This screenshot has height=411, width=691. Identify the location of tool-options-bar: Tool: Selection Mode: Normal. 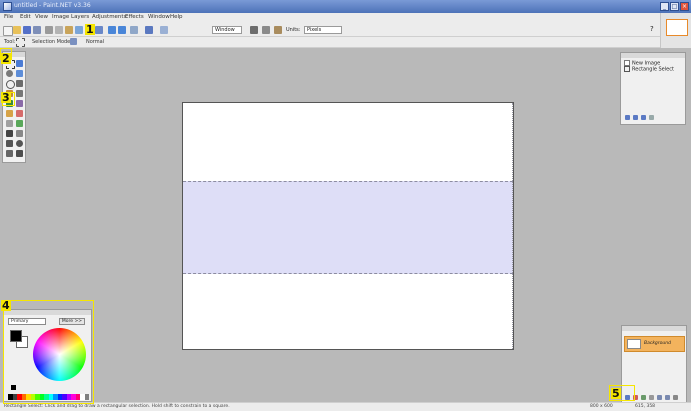
(330, 42).